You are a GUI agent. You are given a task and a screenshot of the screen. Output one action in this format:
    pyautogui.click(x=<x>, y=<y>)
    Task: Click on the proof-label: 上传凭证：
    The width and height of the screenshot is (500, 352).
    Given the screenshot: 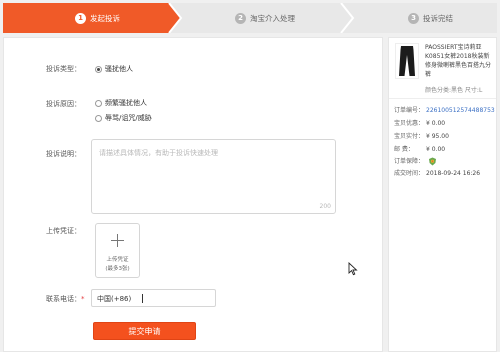 What is the action you would take?
    pyautogui.click(x=63, y=231)
    